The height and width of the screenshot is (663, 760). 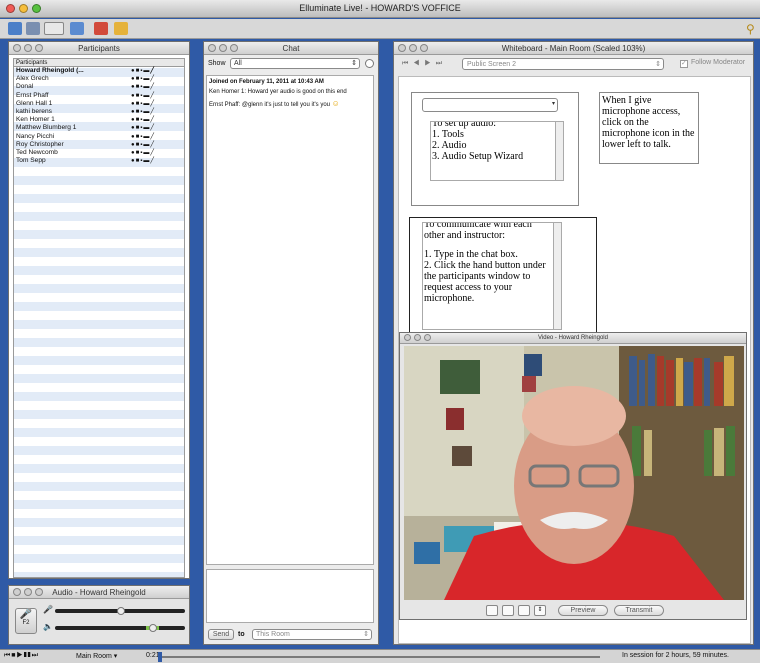 What do you see at coordinates (492, 64) in the screenshot?
I see `screen-select-value: Public Screen 2` at bounding box center [492, 64].